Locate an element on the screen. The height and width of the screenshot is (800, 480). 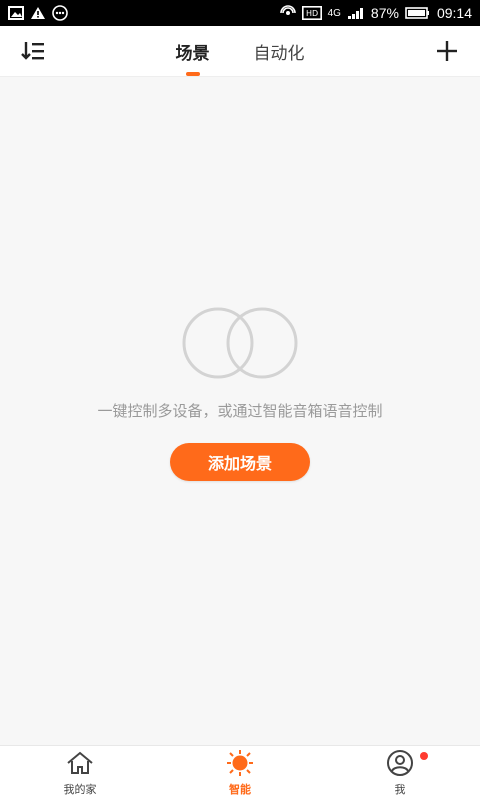
user-icon is located at coordinates (400, 763).